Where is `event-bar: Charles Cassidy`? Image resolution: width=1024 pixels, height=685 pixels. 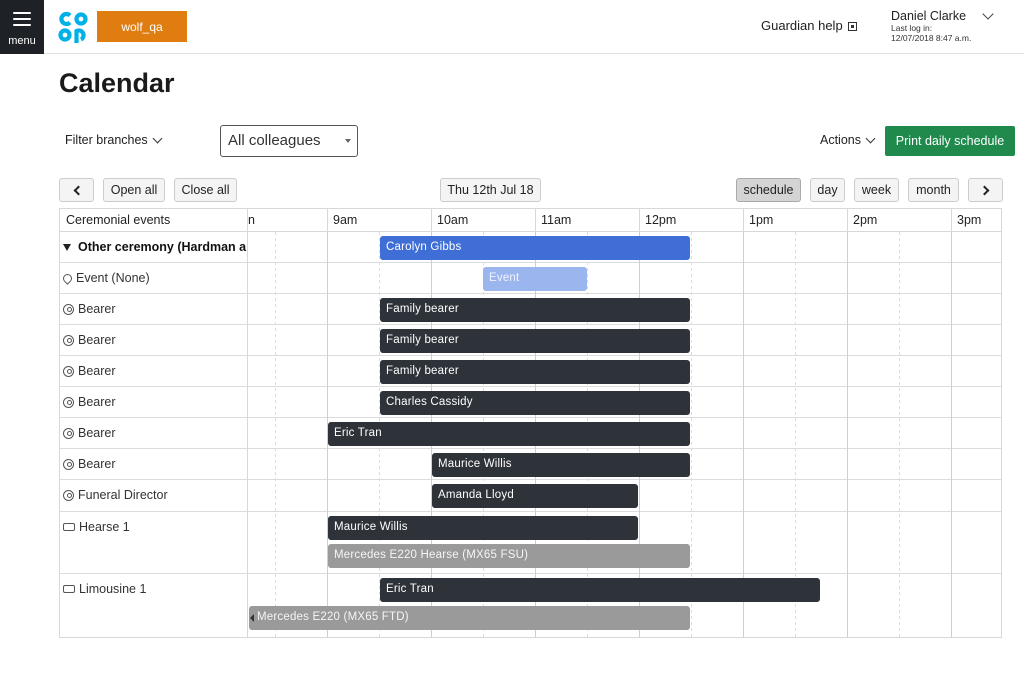
event-bar: Charles Cassidy is located at coordinates (535, 403).